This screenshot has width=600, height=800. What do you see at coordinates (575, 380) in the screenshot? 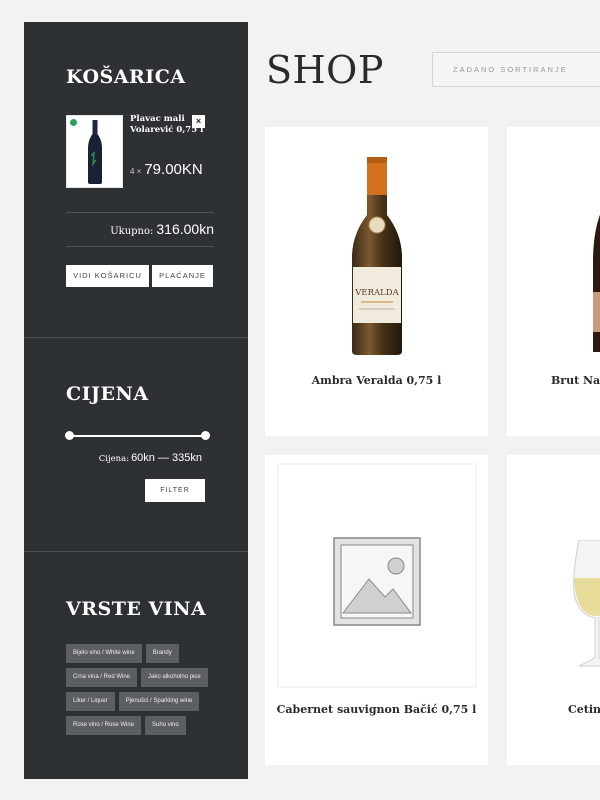
I see `product-name: Brut Natu` at bounding box center [575, 380].